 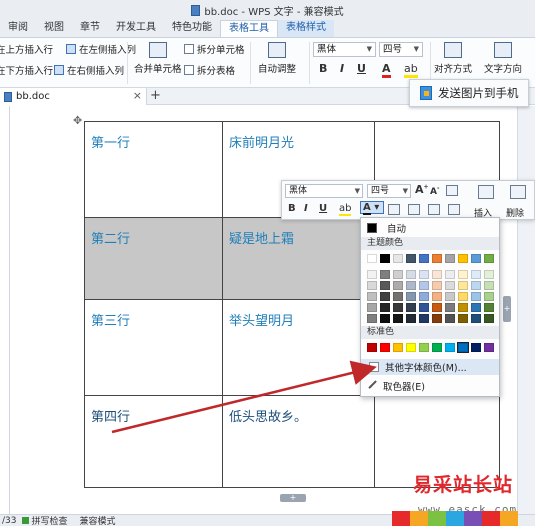 I want to click on font-size-select: 四号 ▼, so click(x=401, y=49).